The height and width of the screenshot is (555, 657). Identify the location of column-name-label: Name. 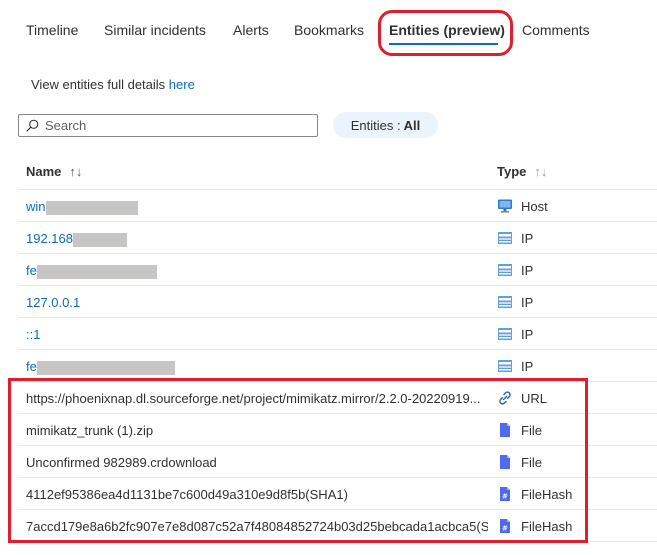
(44, 171).